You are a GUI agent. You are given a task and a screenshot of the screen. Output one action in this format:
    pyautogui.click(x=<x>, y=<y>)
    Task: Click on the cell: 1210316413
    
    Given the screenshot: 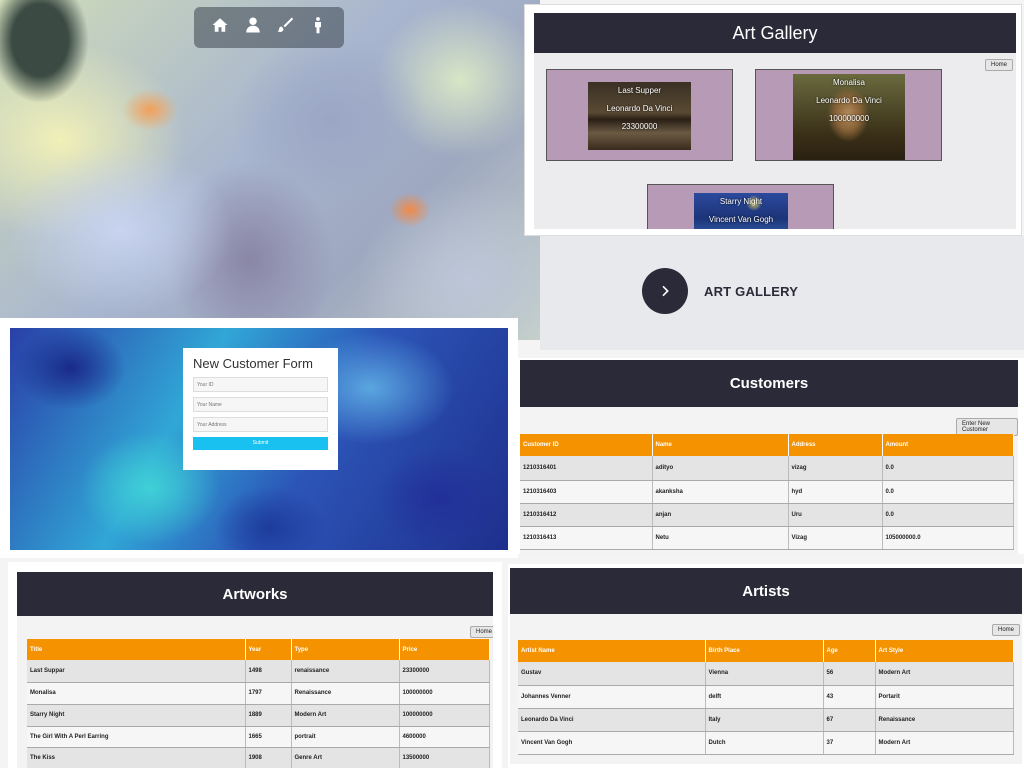 What is the action you would take?
    pyautogui.click(x=586, y=538)
    